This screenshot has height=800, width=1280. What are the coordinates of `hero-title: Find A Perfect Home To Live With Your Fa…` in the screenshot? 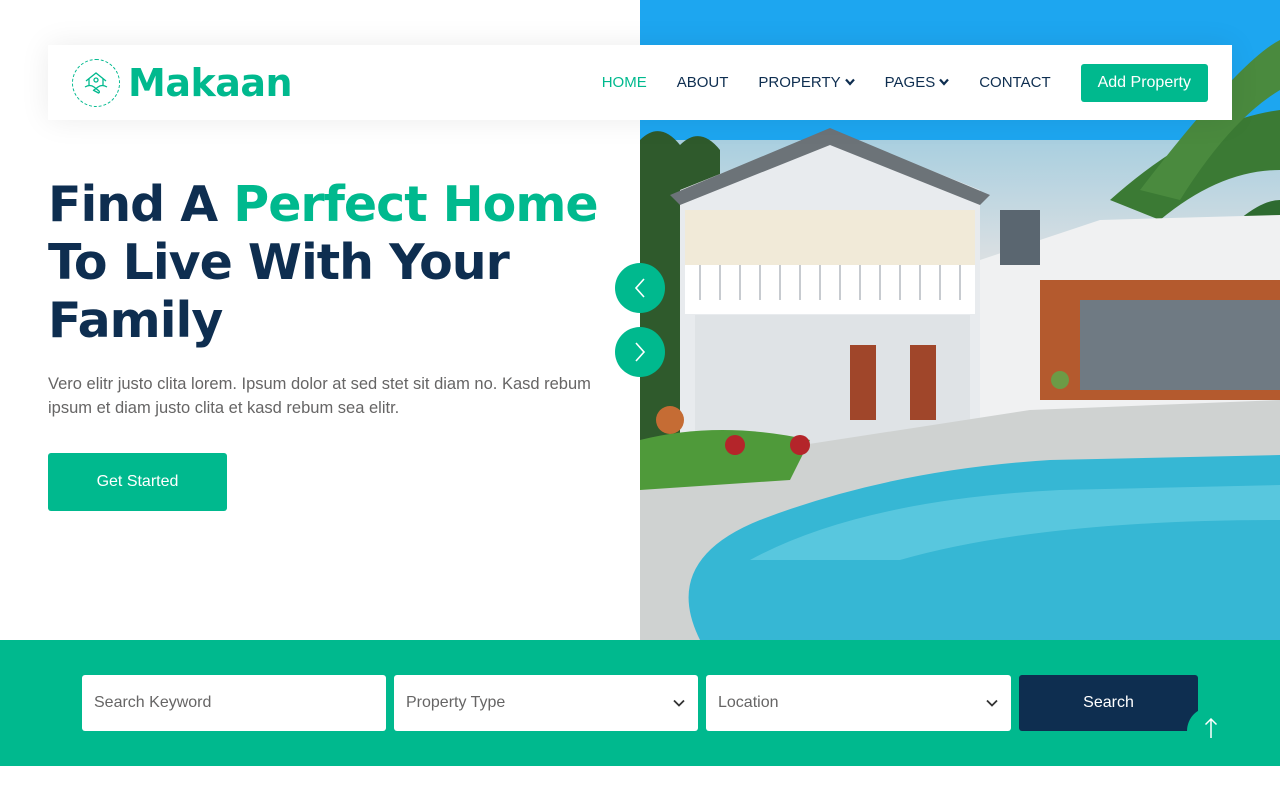 It's located at (328, 263).